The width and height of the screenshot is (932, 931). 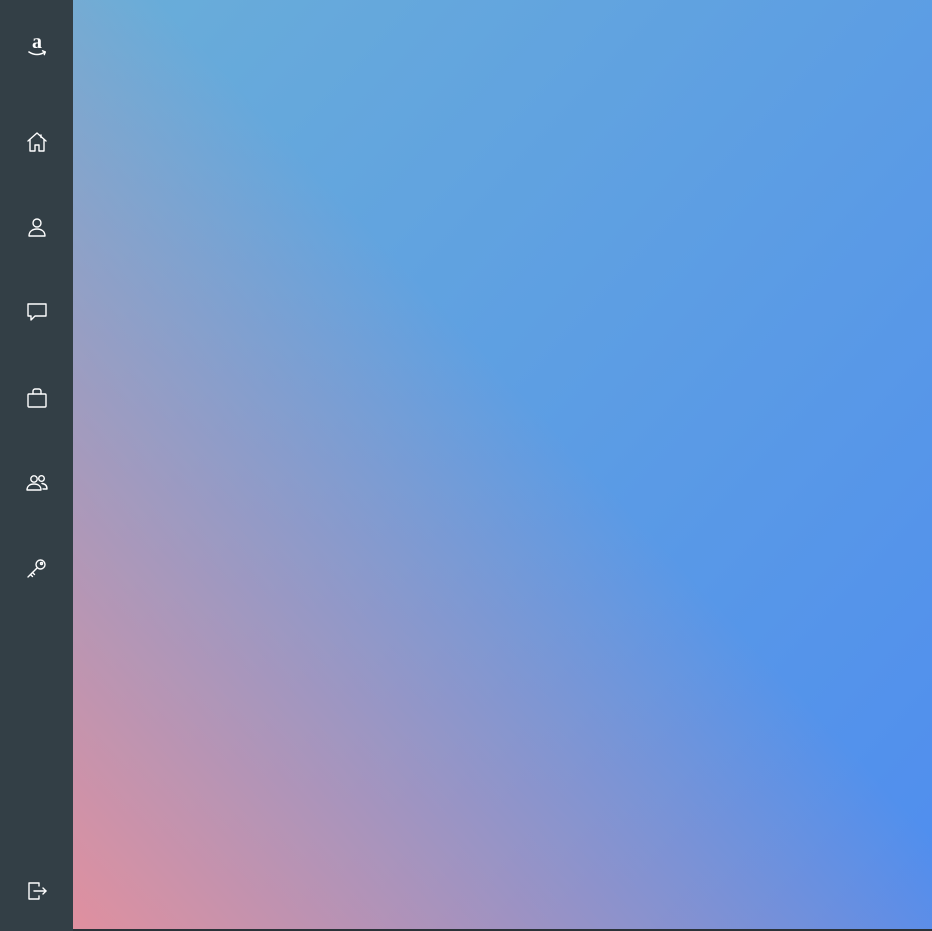 I want to click on sidebar-item-jobs, so click(x=36, y=398).